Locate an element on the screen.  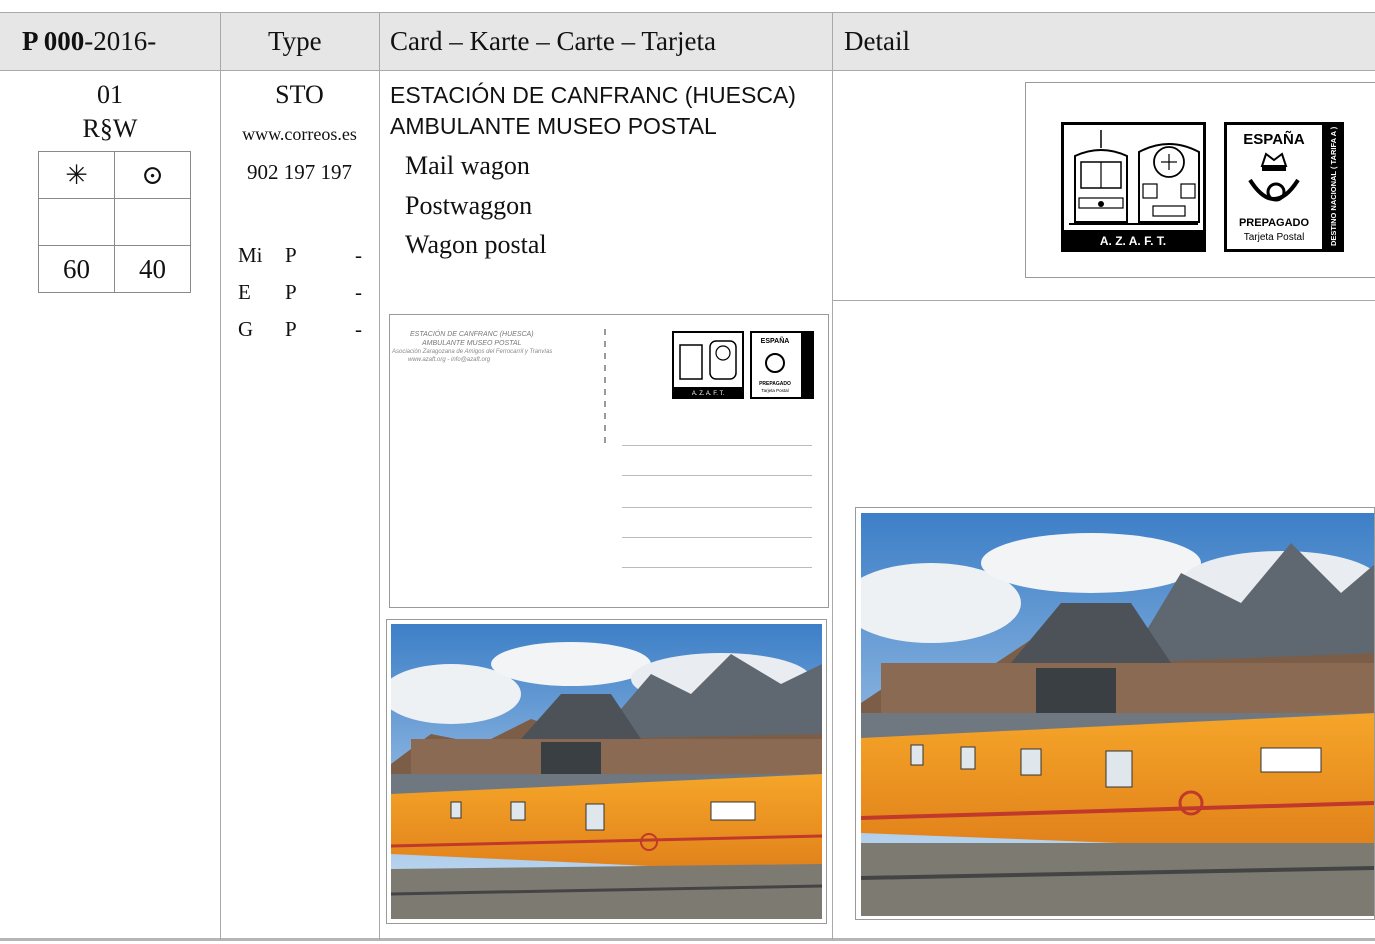
type-code: STO is located at coordinates (299, 94).